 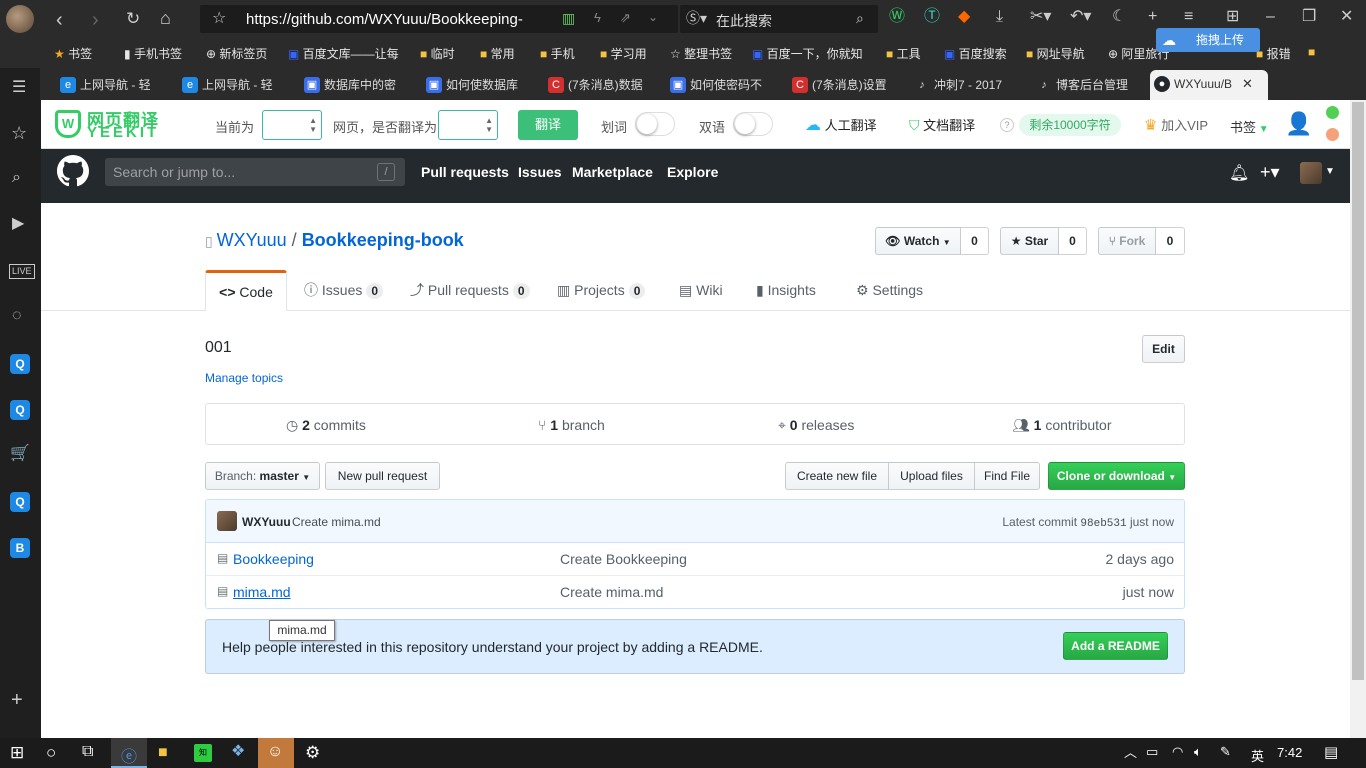 What do you see at coordinates (1177, 751) in the screenshot?
I see `wifi-icon: ◠` at bounding box center [1177, 751].